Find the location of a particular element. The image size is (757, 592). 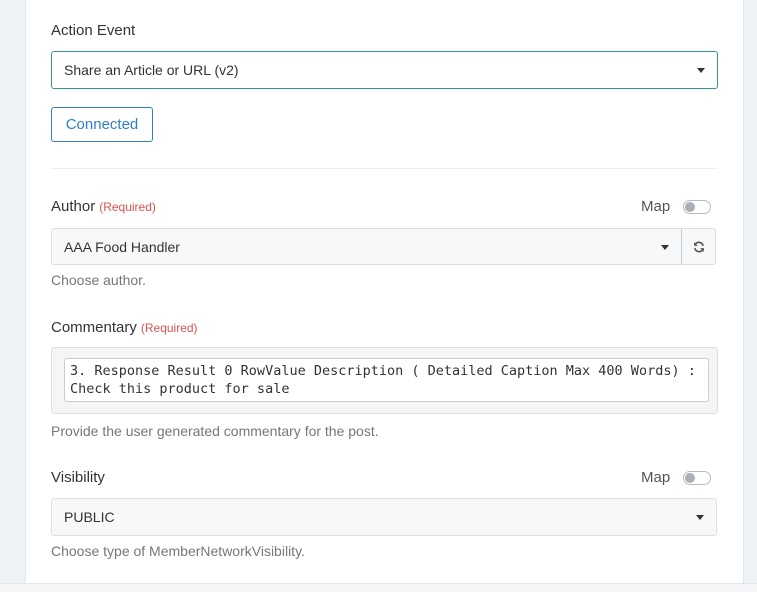

commentary-label: Commentary (Required) is located at coordinates (124, 327).